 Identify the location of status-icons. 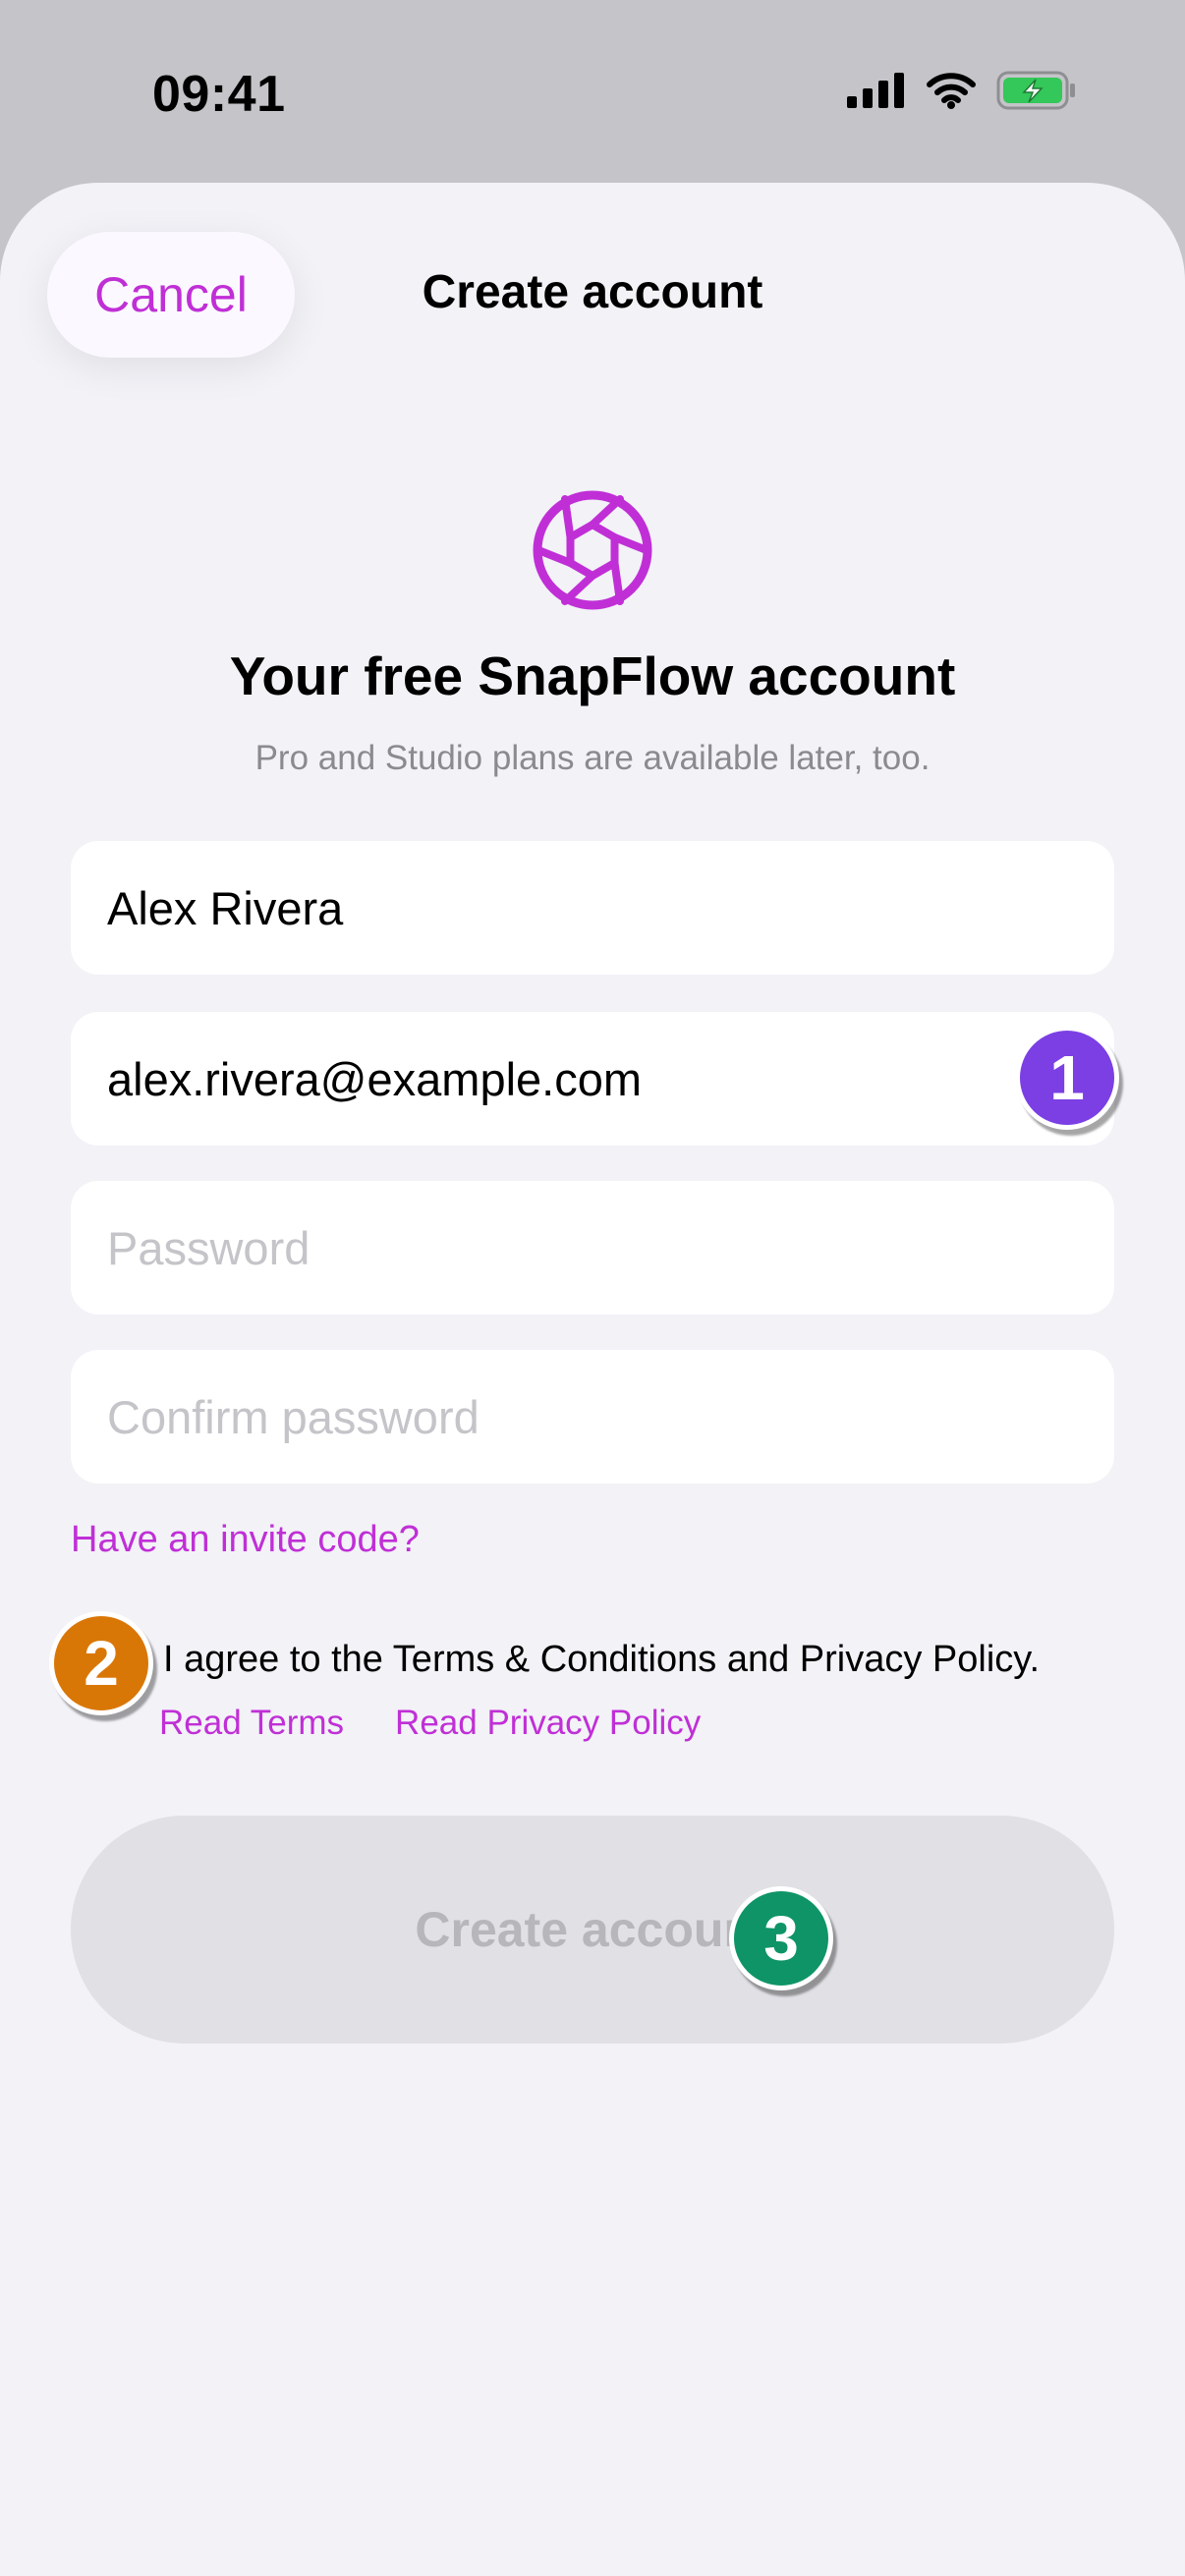
(962, 93).